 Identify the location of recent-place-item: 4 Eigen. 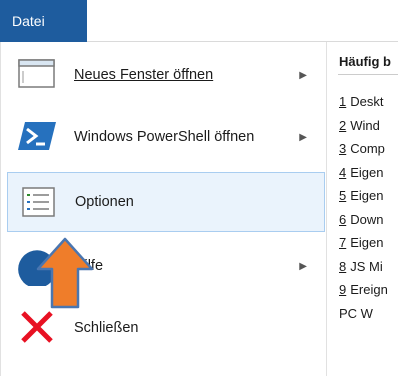
(361, 172).